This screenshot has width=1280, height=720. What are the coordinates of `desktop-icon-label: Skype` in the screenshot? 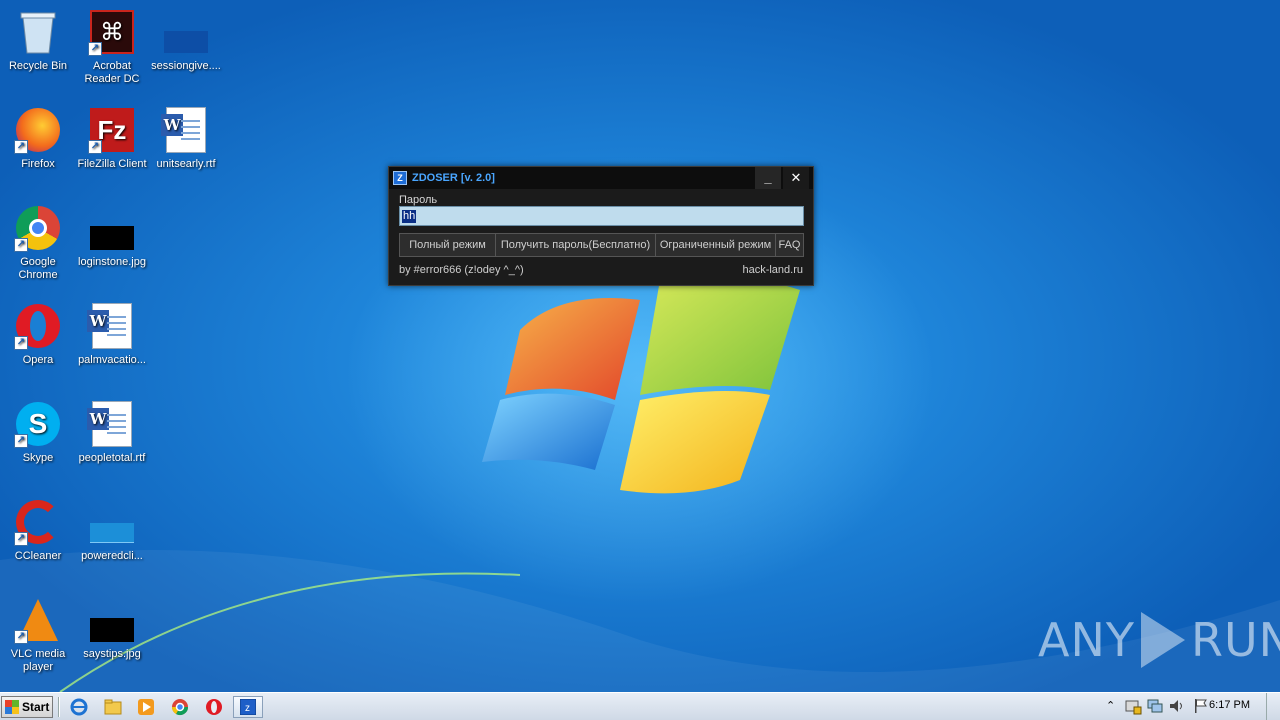 It's located at (38, 458).